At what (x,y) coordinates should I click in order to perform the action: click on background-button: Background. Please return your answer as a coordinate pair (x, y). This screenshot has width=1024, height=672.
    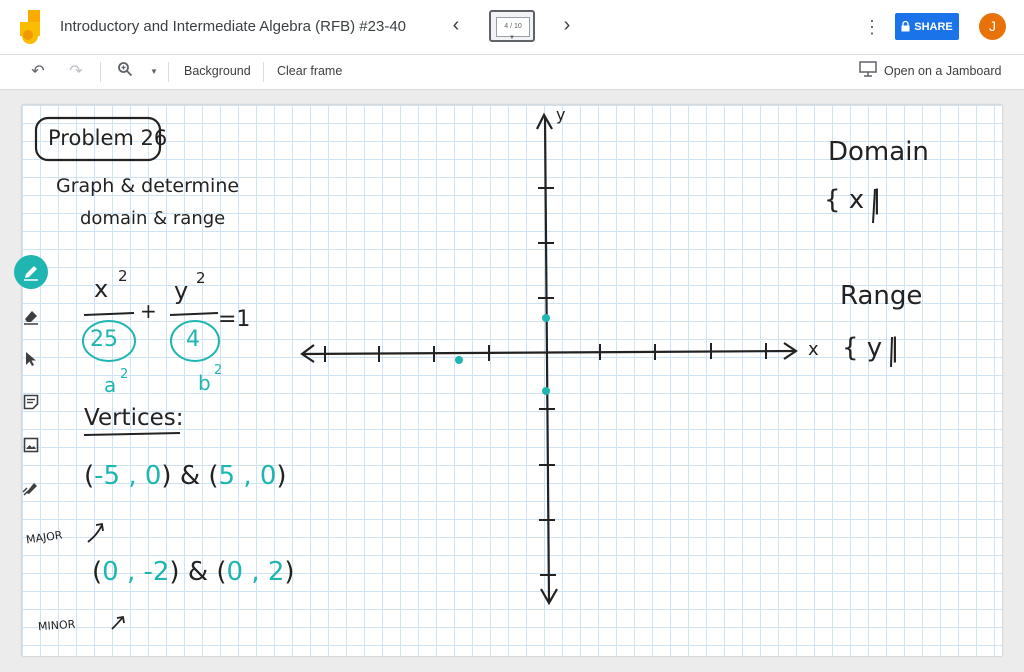
    Looking at the image, I should click on (217, 71).